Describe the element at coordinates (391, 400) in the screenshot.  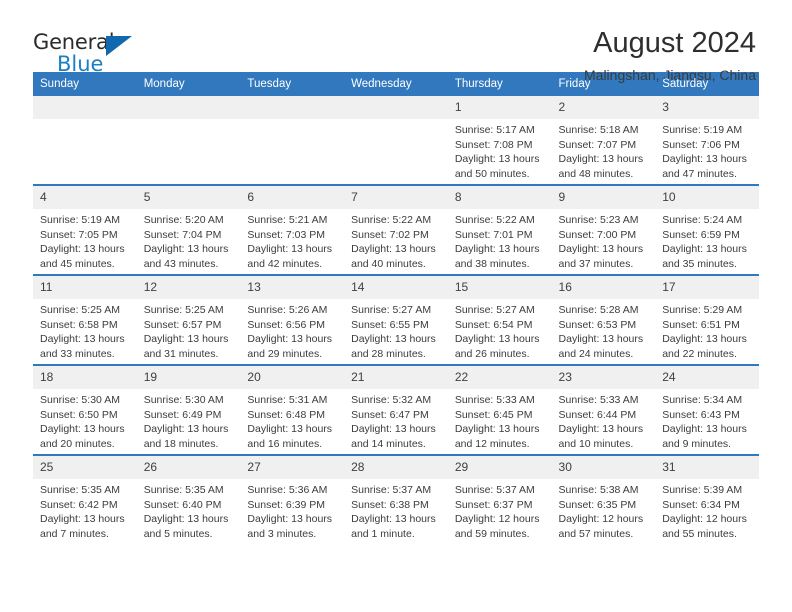
I see `sunrise-text: Sunrise: 5:32 AM` at that location.